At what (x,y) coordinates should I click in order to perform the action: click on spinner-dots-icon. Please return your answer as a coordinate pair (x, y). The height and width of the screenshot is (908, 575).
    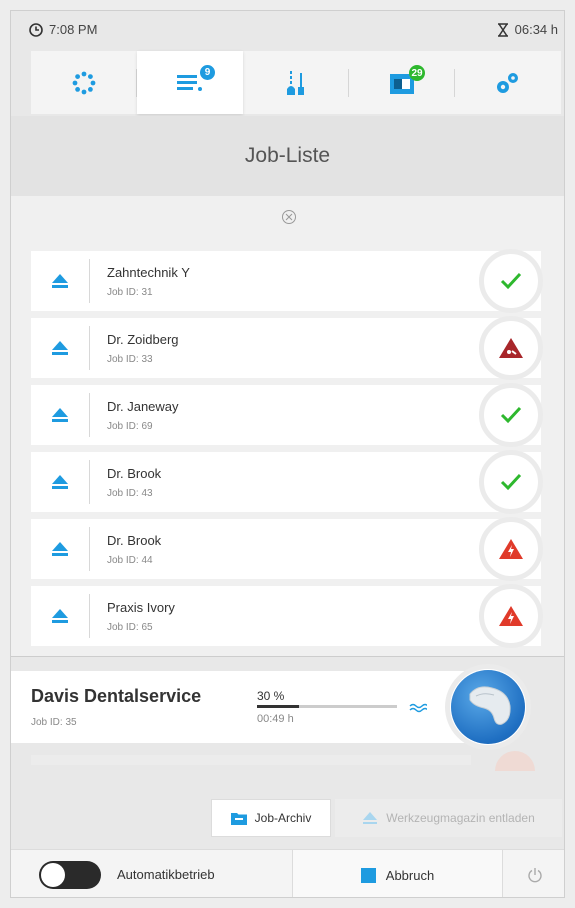
    Looking at the image, I should click on (84, 82).